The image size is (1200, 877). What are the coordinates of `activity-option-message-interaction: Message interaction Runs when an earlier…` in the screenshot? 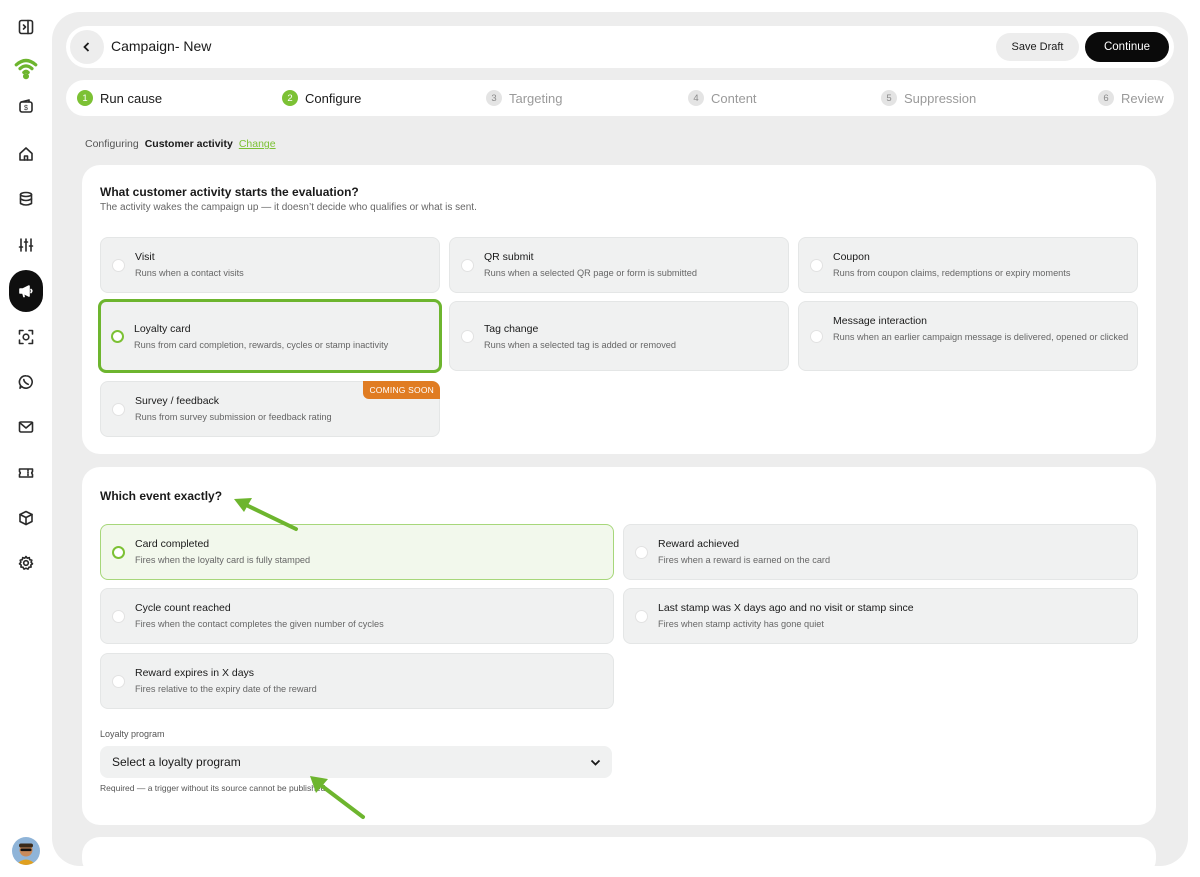 It's located at (968, 336).